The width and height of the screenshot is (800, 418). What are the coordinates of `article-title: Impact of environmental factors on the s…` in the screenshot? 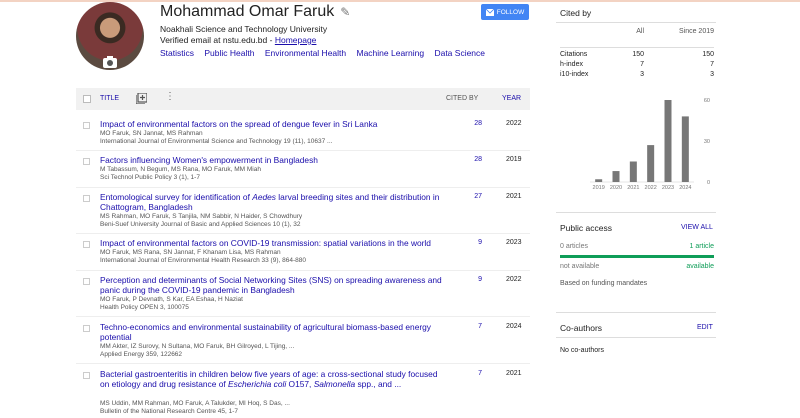 It's located at (272, 124).